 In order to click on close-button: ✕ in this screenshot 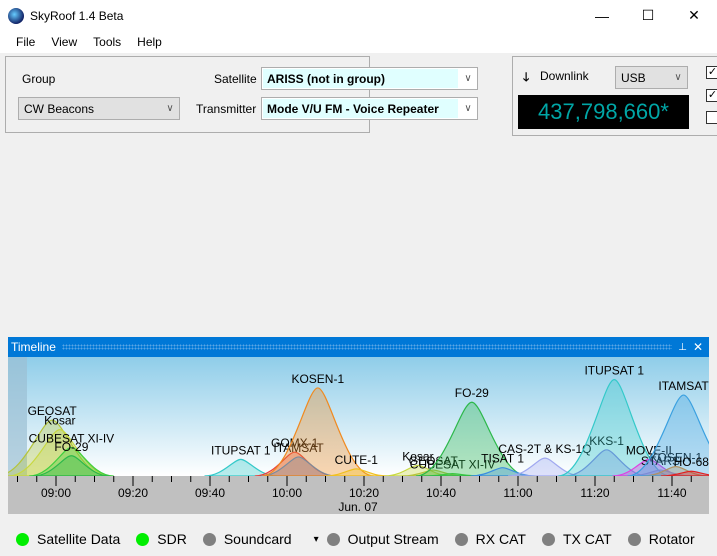, I will do `click(694, 15)`.